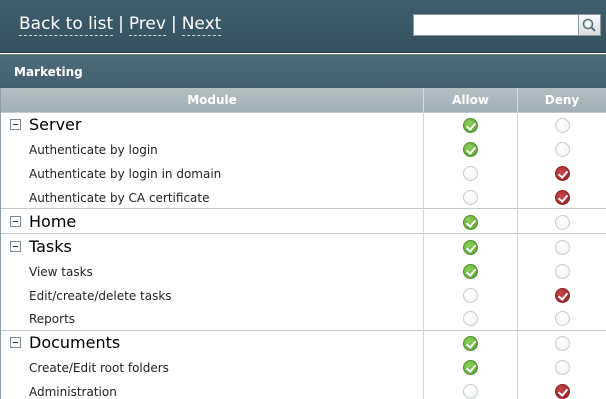  What do you see at coordinates (73, 392) in the screenshot?
I see `permission-name: Administration` at bounding box center [73, 392].